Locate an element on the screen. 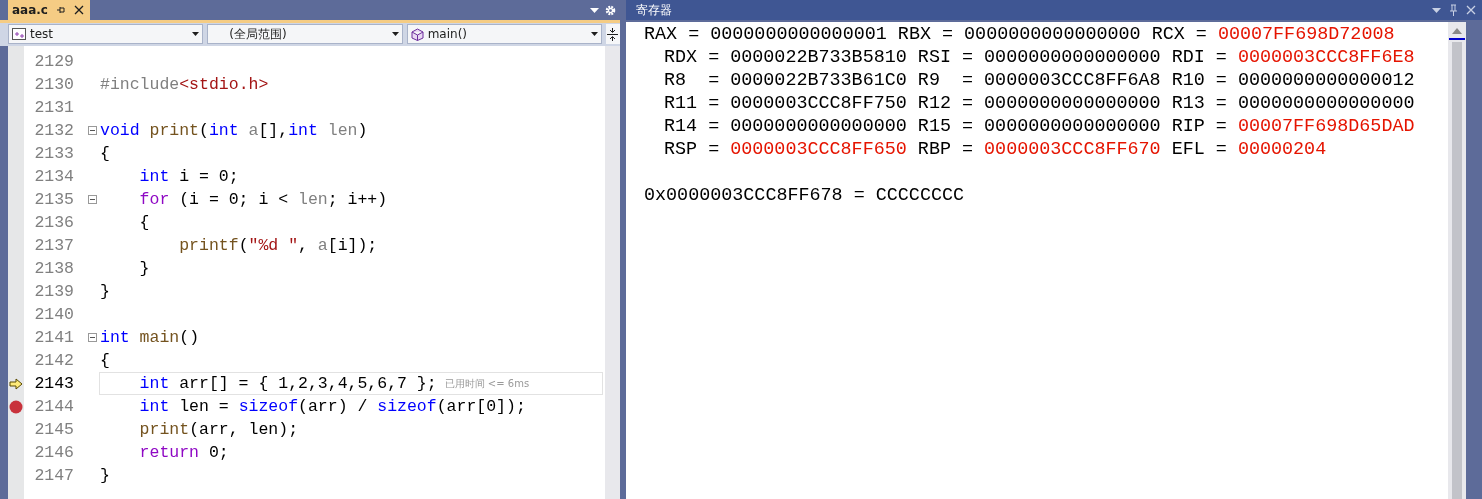 This screenshot has height=499, width=1482. register-name: R14 = is located at coordinates (692, 126).